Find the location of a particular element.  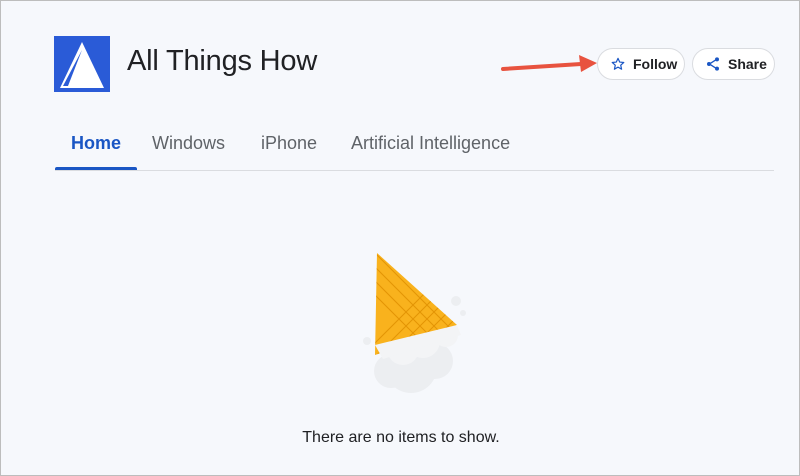

tab-home: Home is located at coordinates (96, 151).